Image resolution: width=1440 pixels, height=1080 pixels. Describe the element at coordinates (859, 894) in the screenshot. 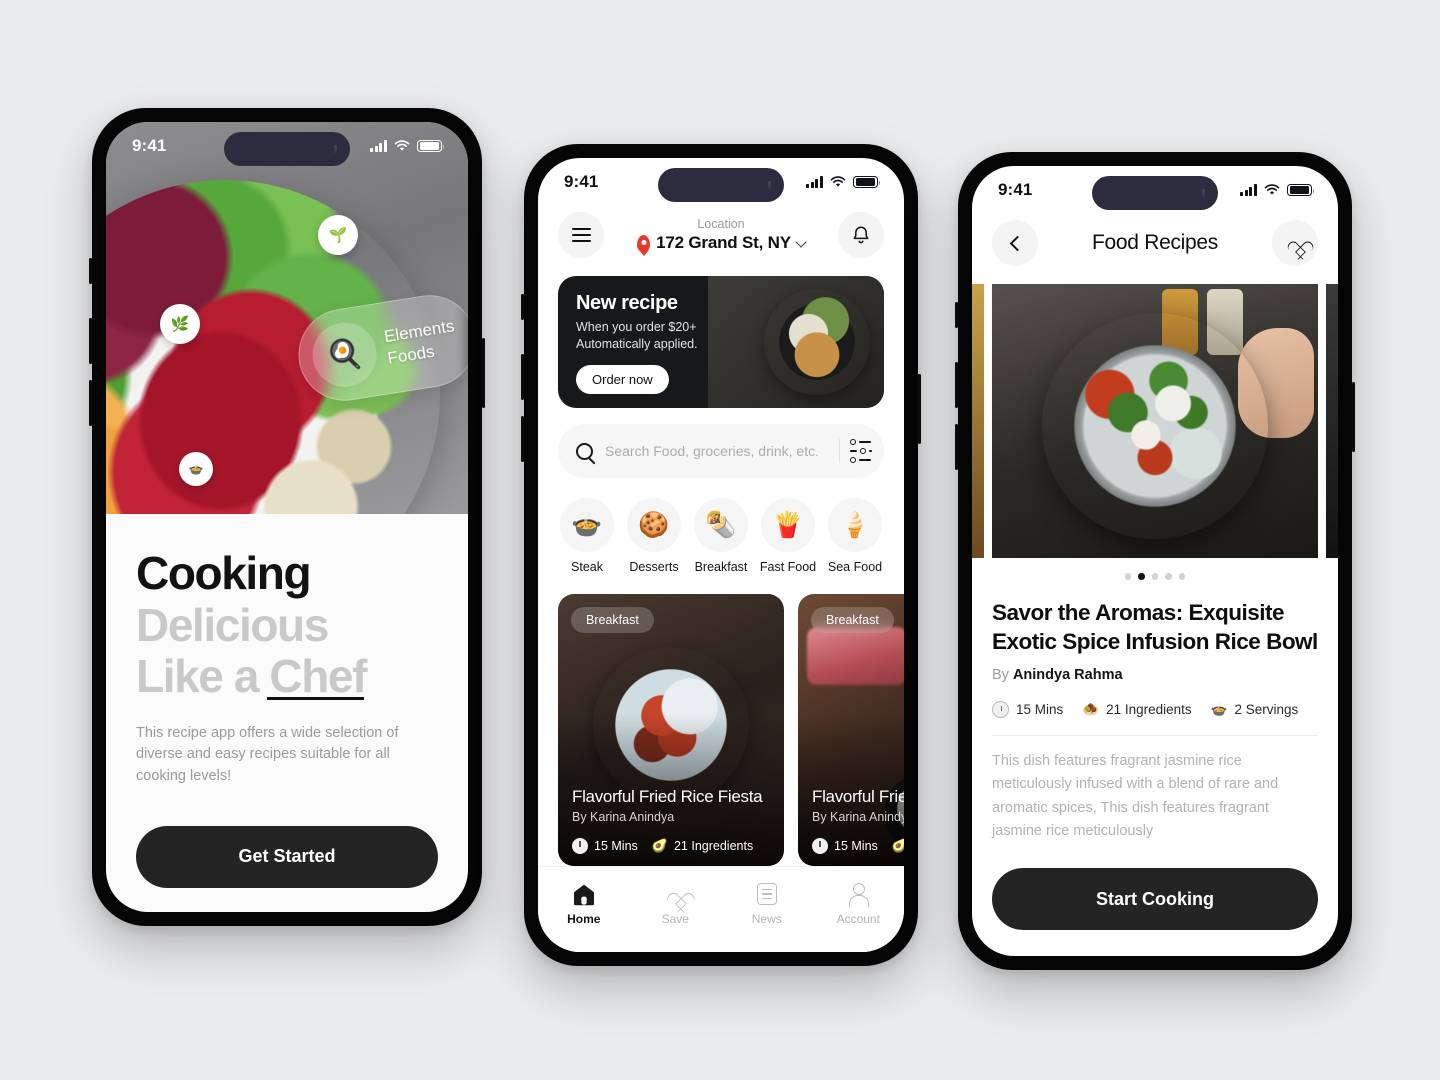

I see `person-icon` at that location.